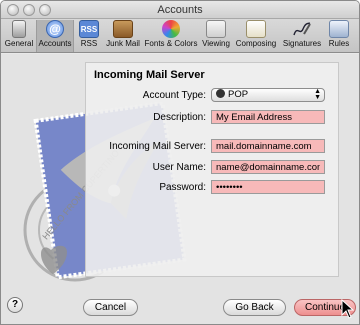  I want to click on toolbar-item-accounts: @ Accounts, so click(55, 36).